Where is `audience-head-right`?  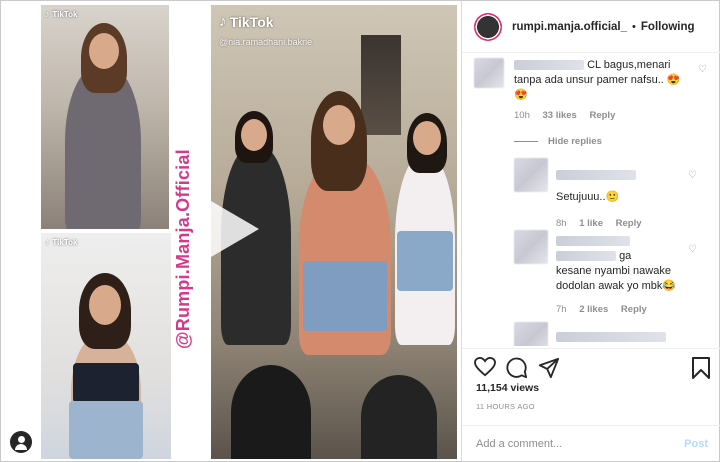 audience-head-right is located at coordinates (399, 417).